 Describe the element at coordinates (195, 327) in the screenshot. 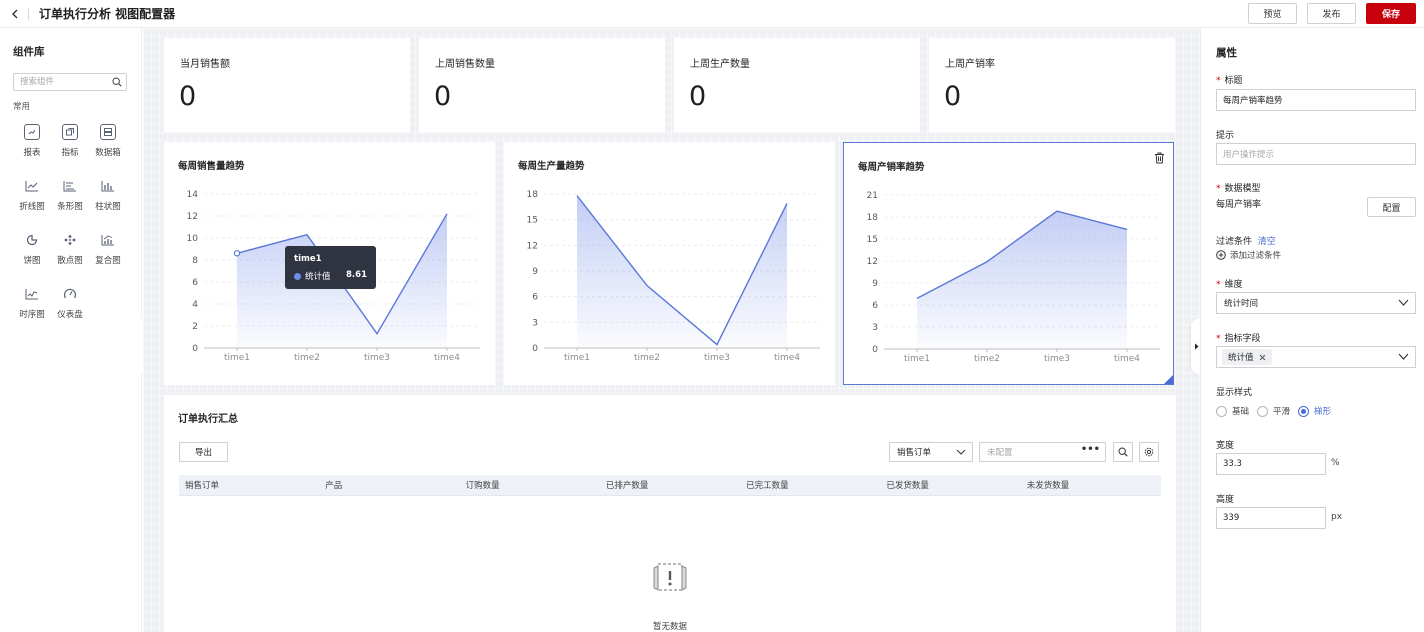

I see `y-tick-label: 2` at that location.